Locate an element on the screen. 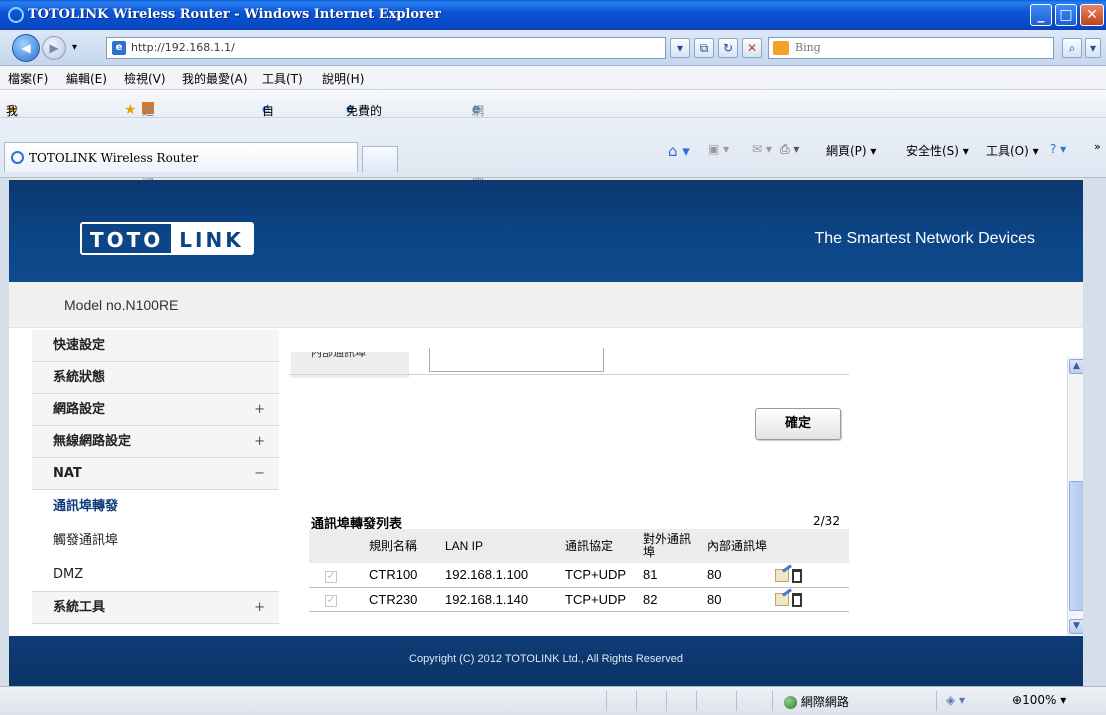 Image resolution: width=1106 pixels, height=715 pixels. sidebar-item-system-status: 系統狀態 is located at coordinates (155, 378).